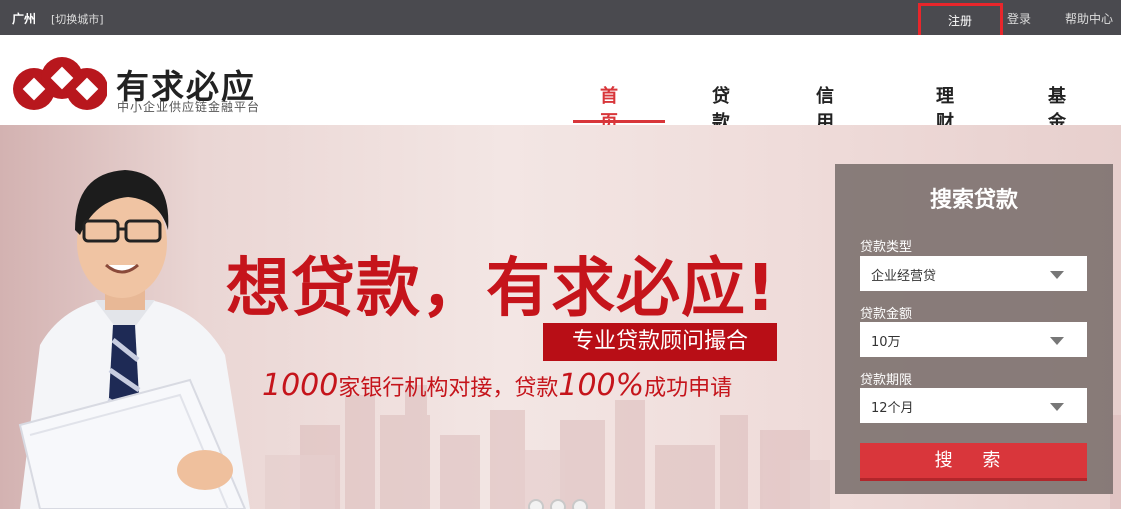  I want to click on register-link: 注册, so click(960, 21).